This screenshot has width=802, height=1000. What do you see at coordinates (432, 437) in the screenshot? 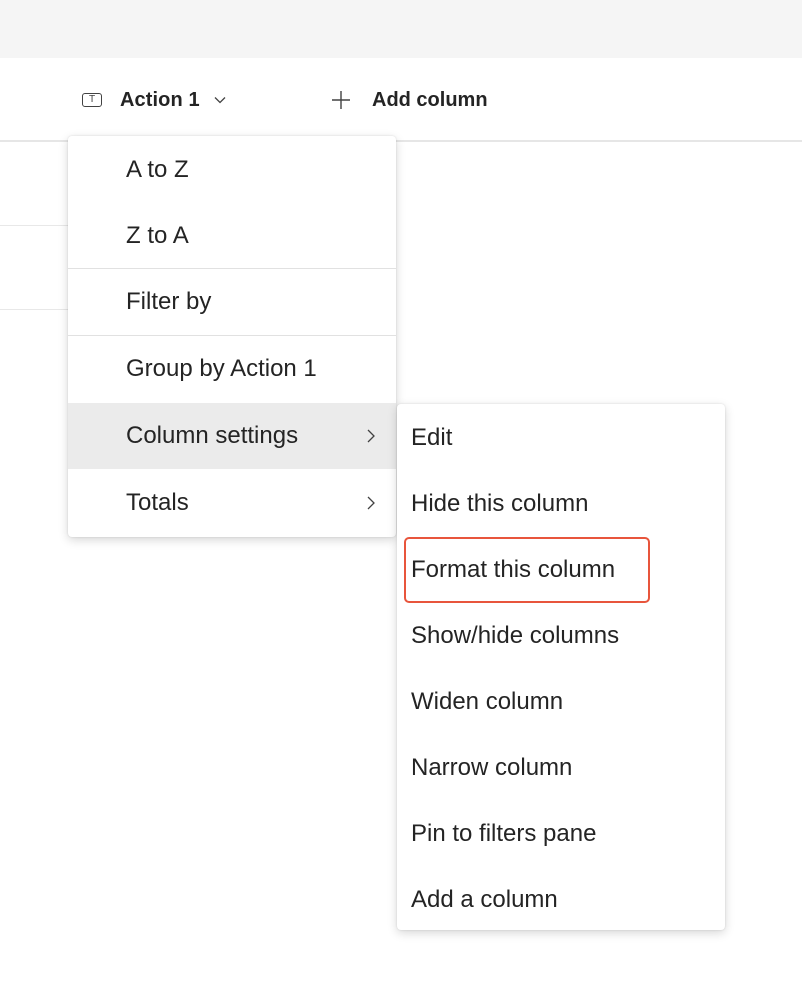
I see `menu-item-label: Edit` at bounding box center [432, 437].